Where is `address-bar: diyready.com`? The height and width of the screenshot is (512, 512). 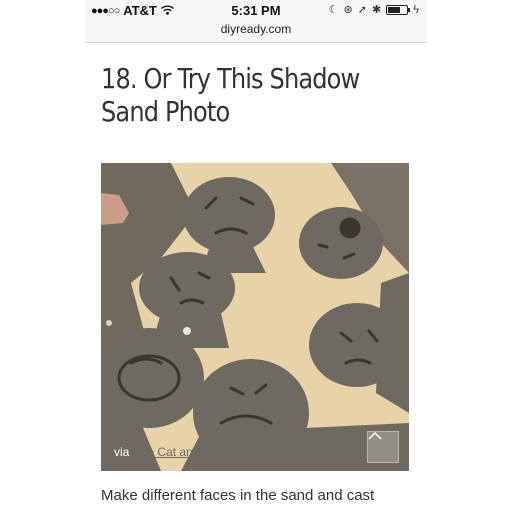 address-bar: diyready.com is located at coordinates (256, 31).